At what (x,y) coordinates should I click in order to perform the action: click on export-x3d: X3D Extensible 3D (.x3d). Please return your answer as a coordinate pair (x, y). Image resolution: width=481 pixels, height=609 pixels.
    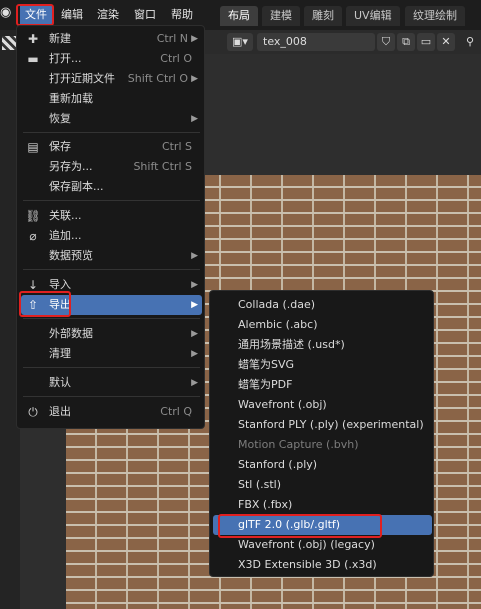
    Looking at the image, I should click on (322, 565).